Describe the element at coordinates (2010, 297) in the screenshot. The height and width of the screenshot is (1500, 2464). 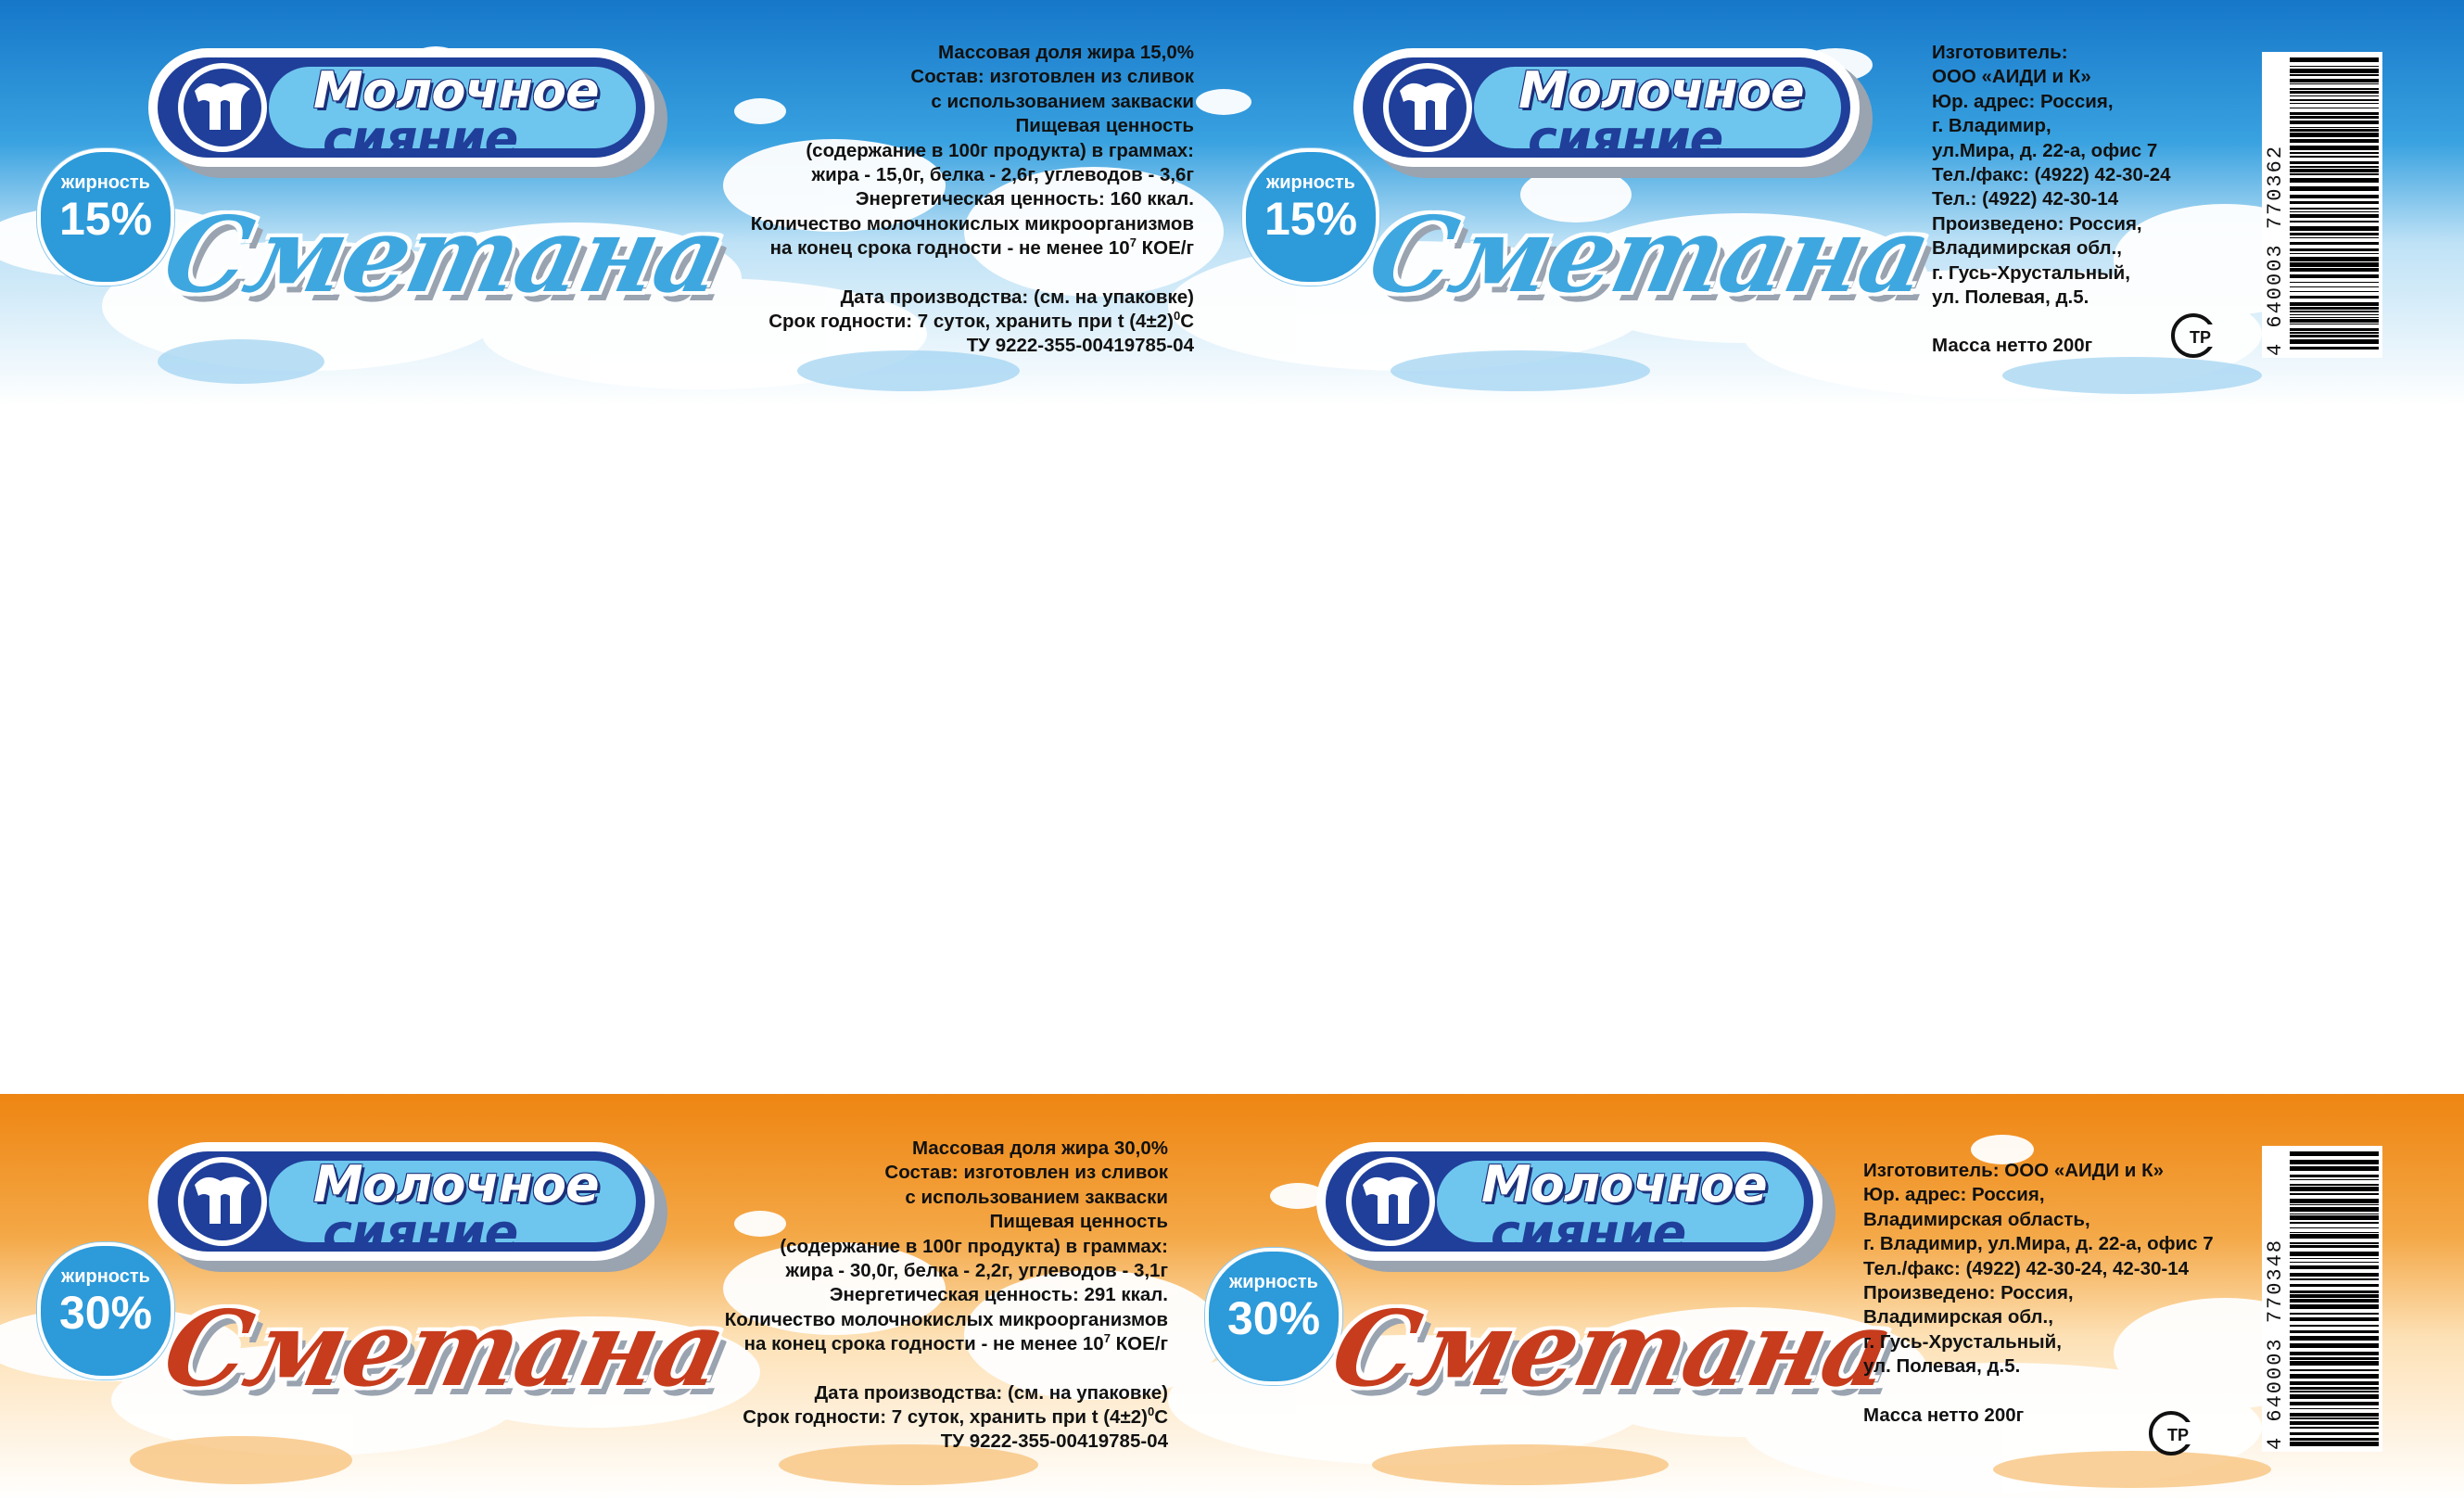
I see `maker-line: ул. Полевая, д.5.` at that location.